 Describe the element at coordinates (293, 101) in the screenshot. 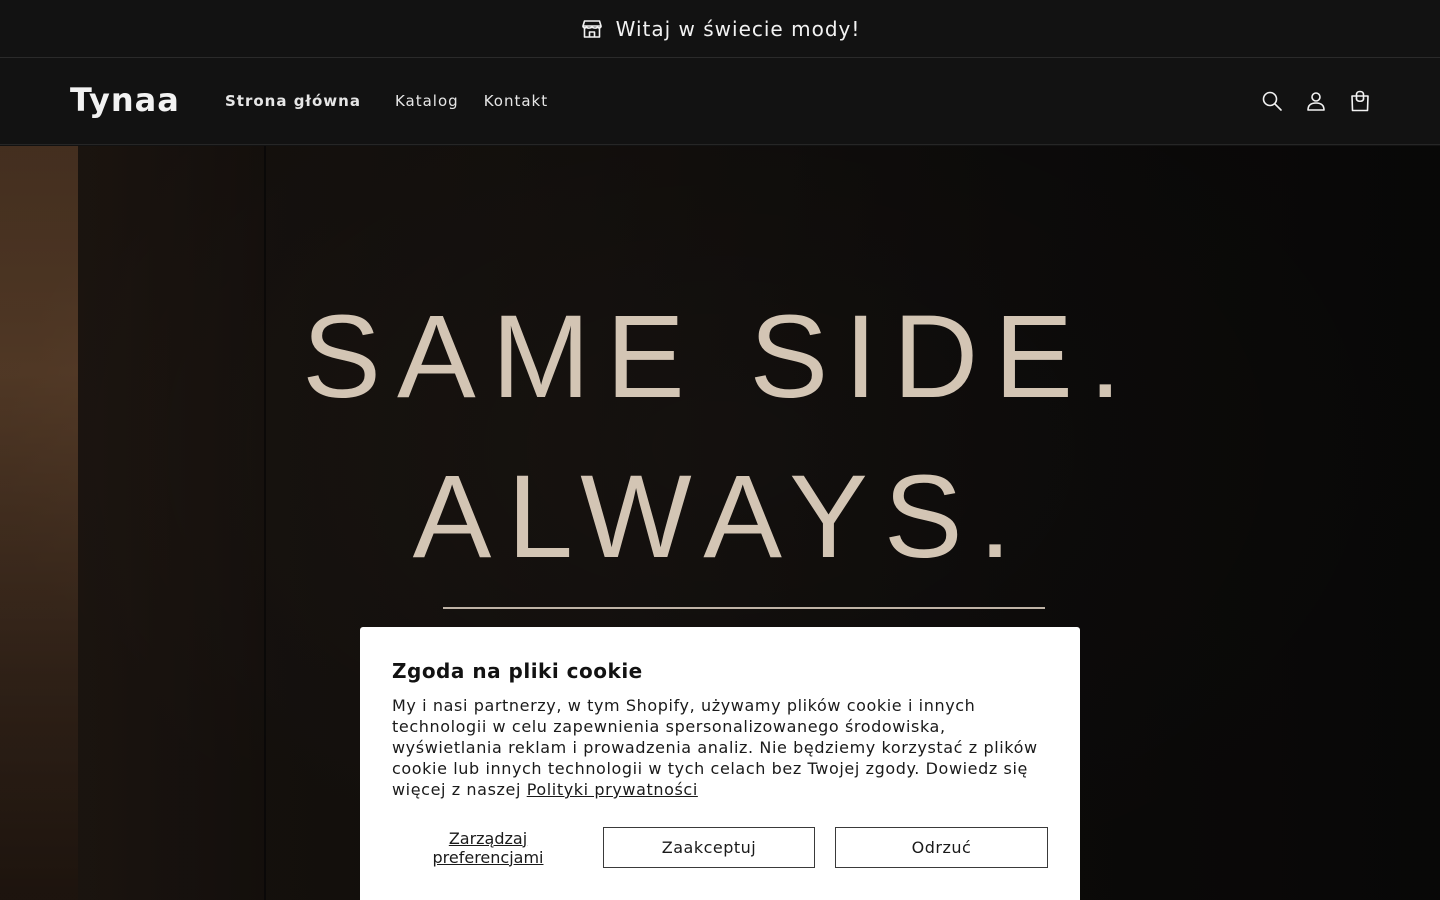

I see `nav-item-home: Strona główna` at that location.